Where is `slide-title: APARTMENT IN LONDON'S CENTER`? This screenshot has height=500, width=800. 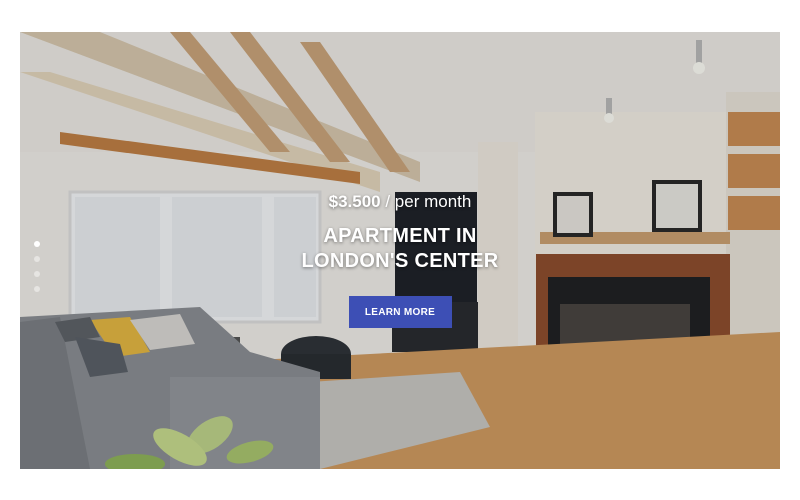 slide-title: APARTMENT IN LONDON'S CENTER is located at coordinates (400, 249).